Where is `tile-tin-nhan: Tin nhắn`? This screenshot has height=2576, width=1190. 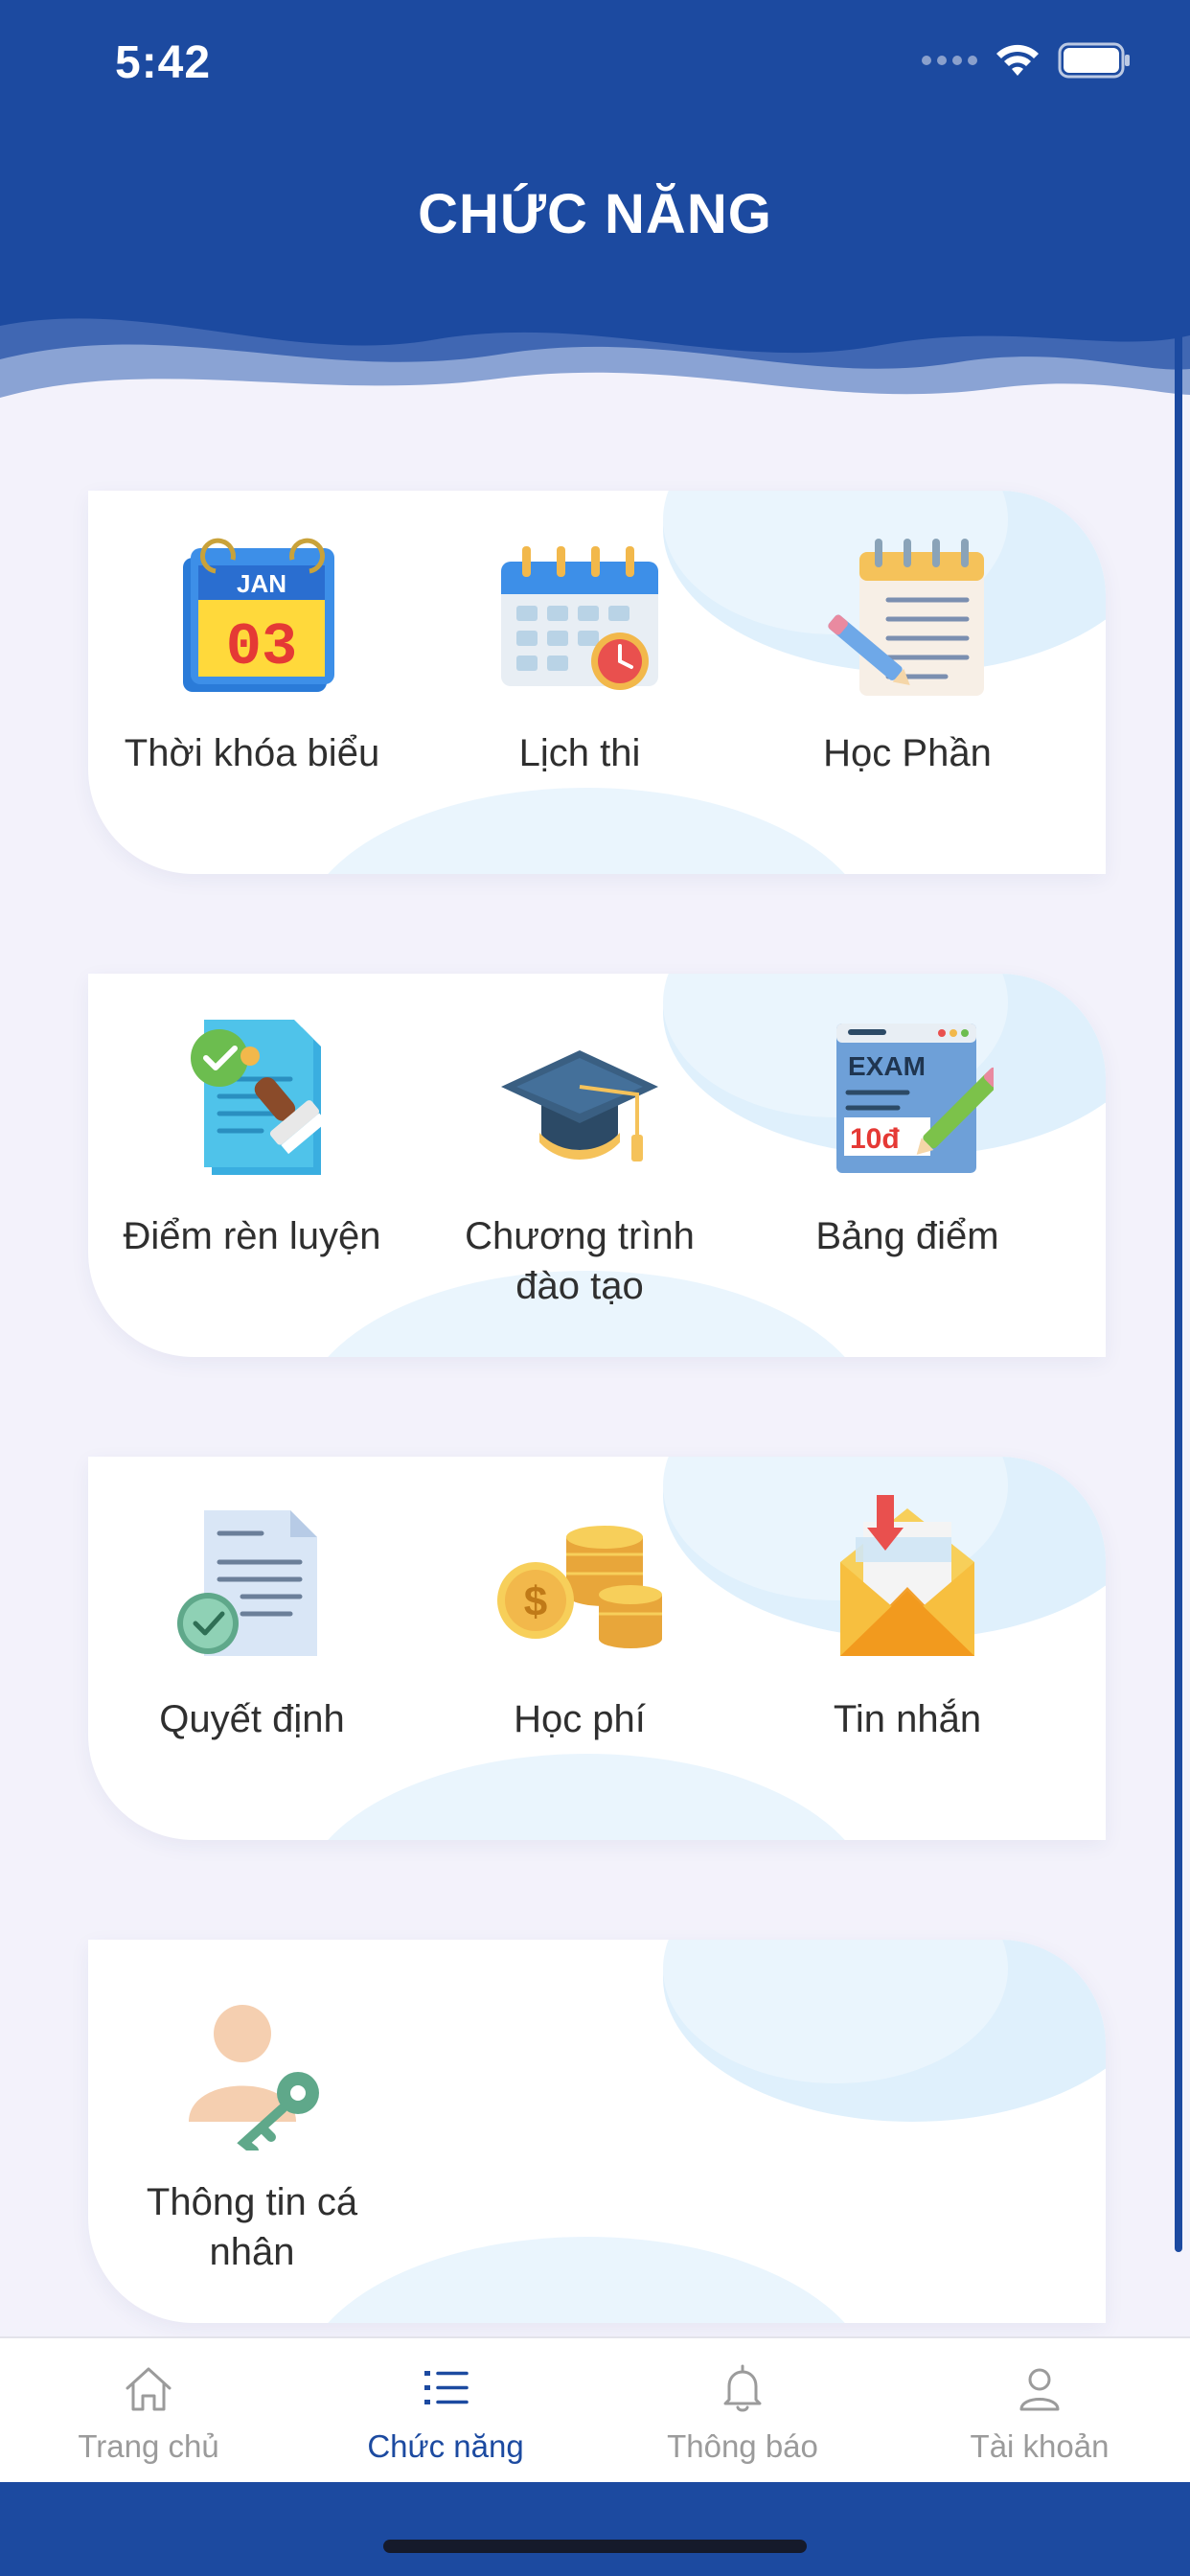 tile-tin-nhan: Tin nhắn is located at coordinates (907, 1653).